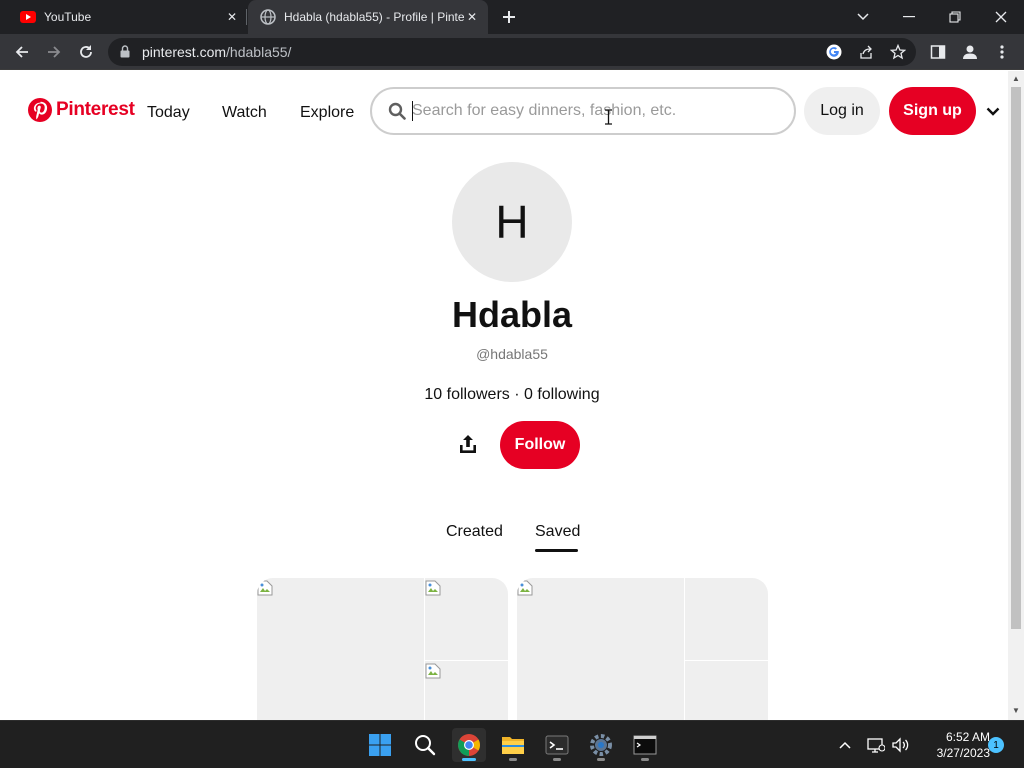  What do you see at coordinates (268, 17) in the screenshot?
I see `globe-icon` at bounding box center [268, 17].